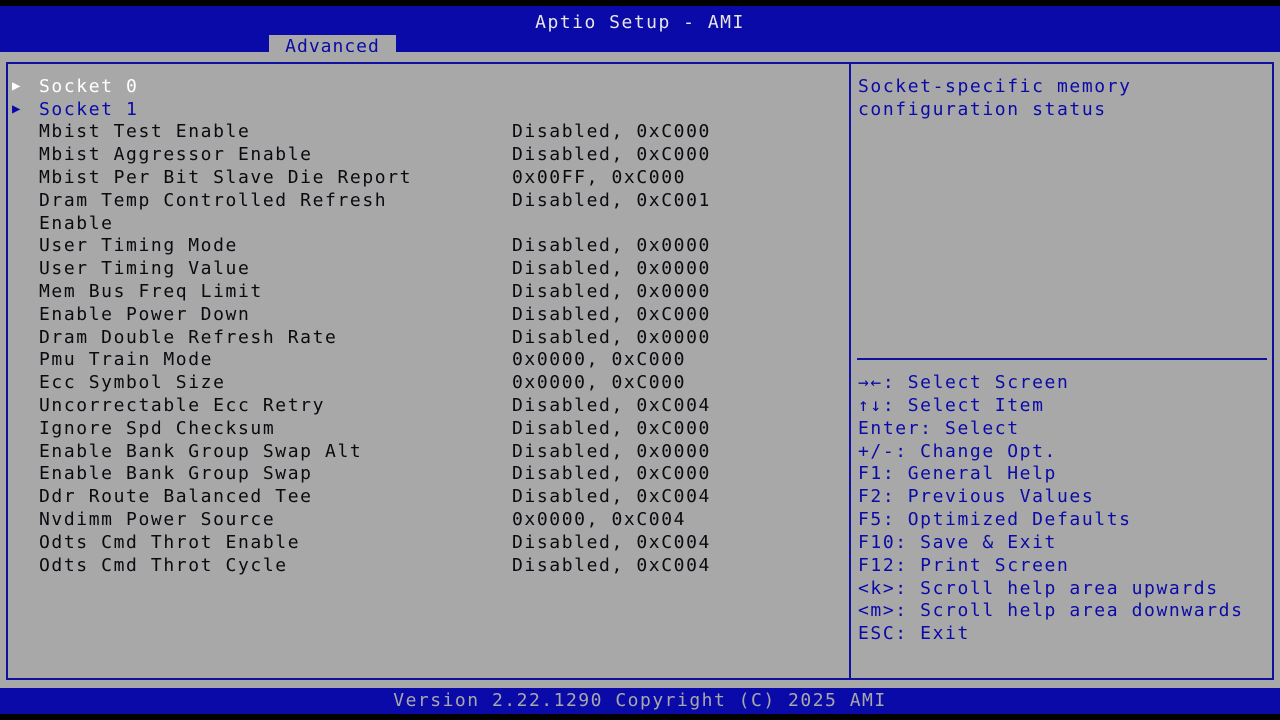 This screenshot has height=720, width=1280. Describe the element at coordinates (957, 473) in the screenshot. I see `key-hint-general-help: F1: General Help` at that location.